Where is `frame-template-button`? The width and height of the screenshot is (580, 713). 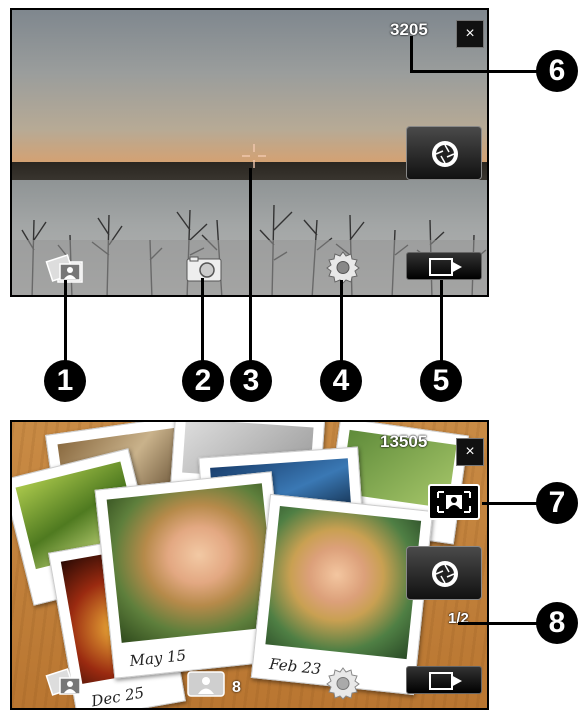 frame-template-button is located at coordinates (454, 502).